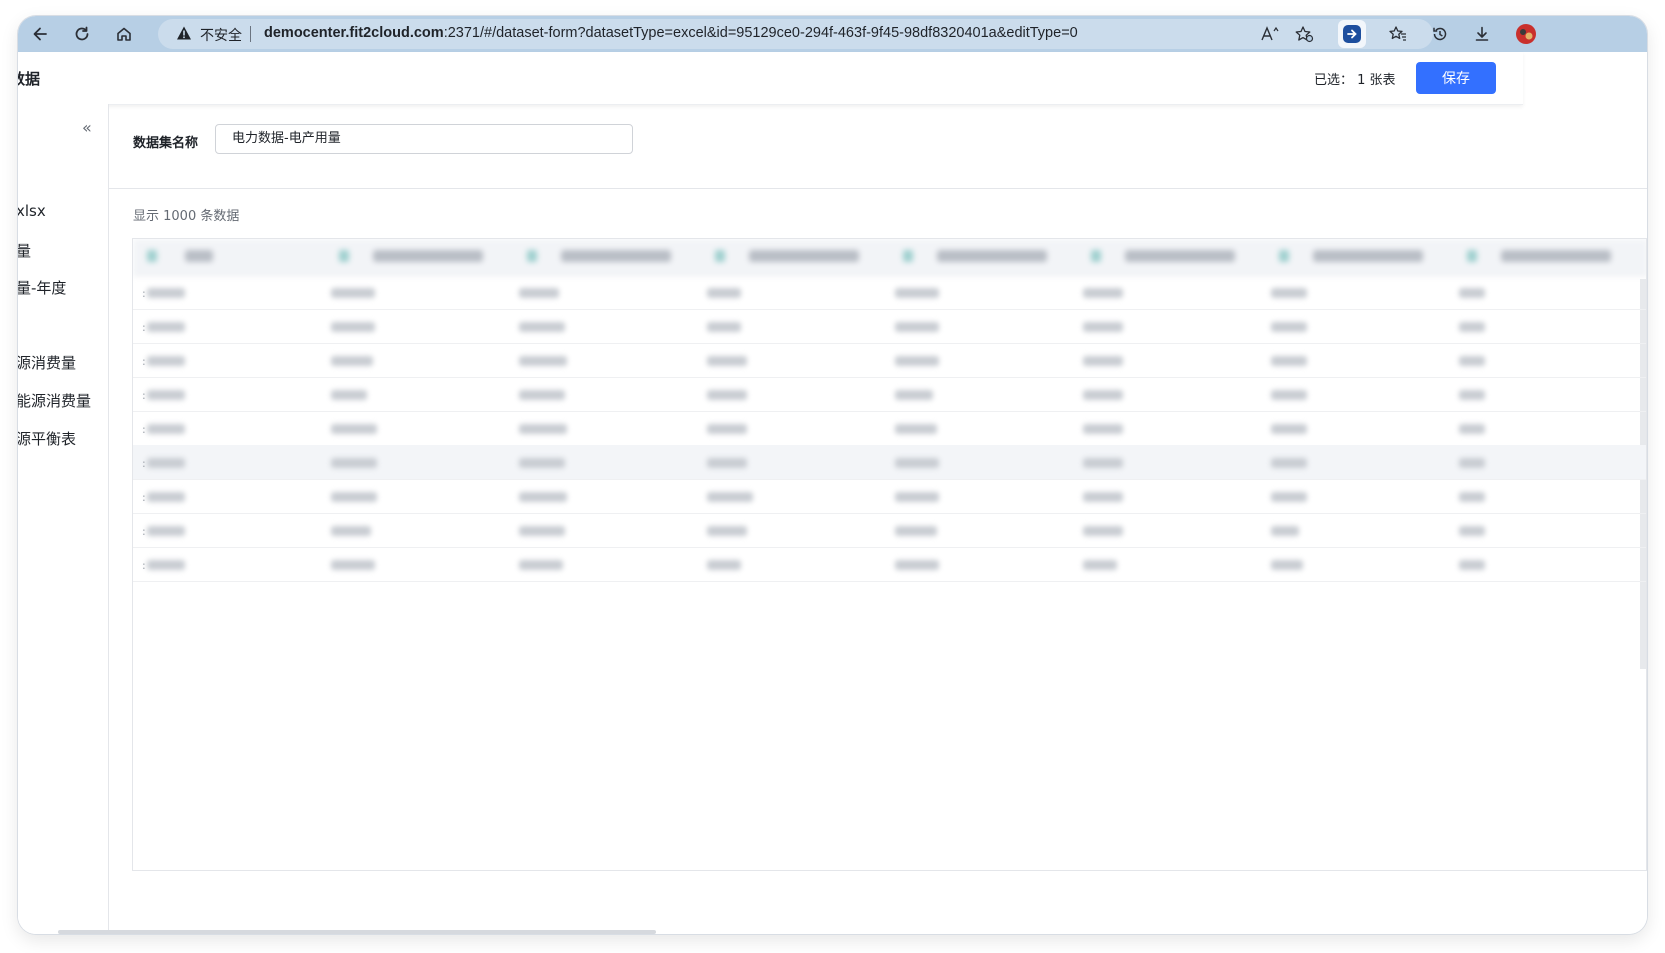 This screenshot has width=1665, height=953. I want to click on address-separator, so click(250, 34).